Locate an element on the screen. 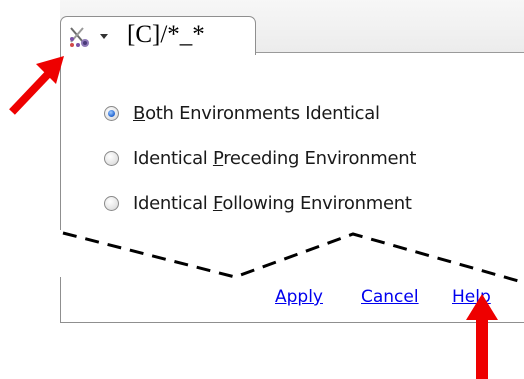 This screenshot has width=524, height=379. tab-title: [C]/*_* is located at coordinates (166, 34).